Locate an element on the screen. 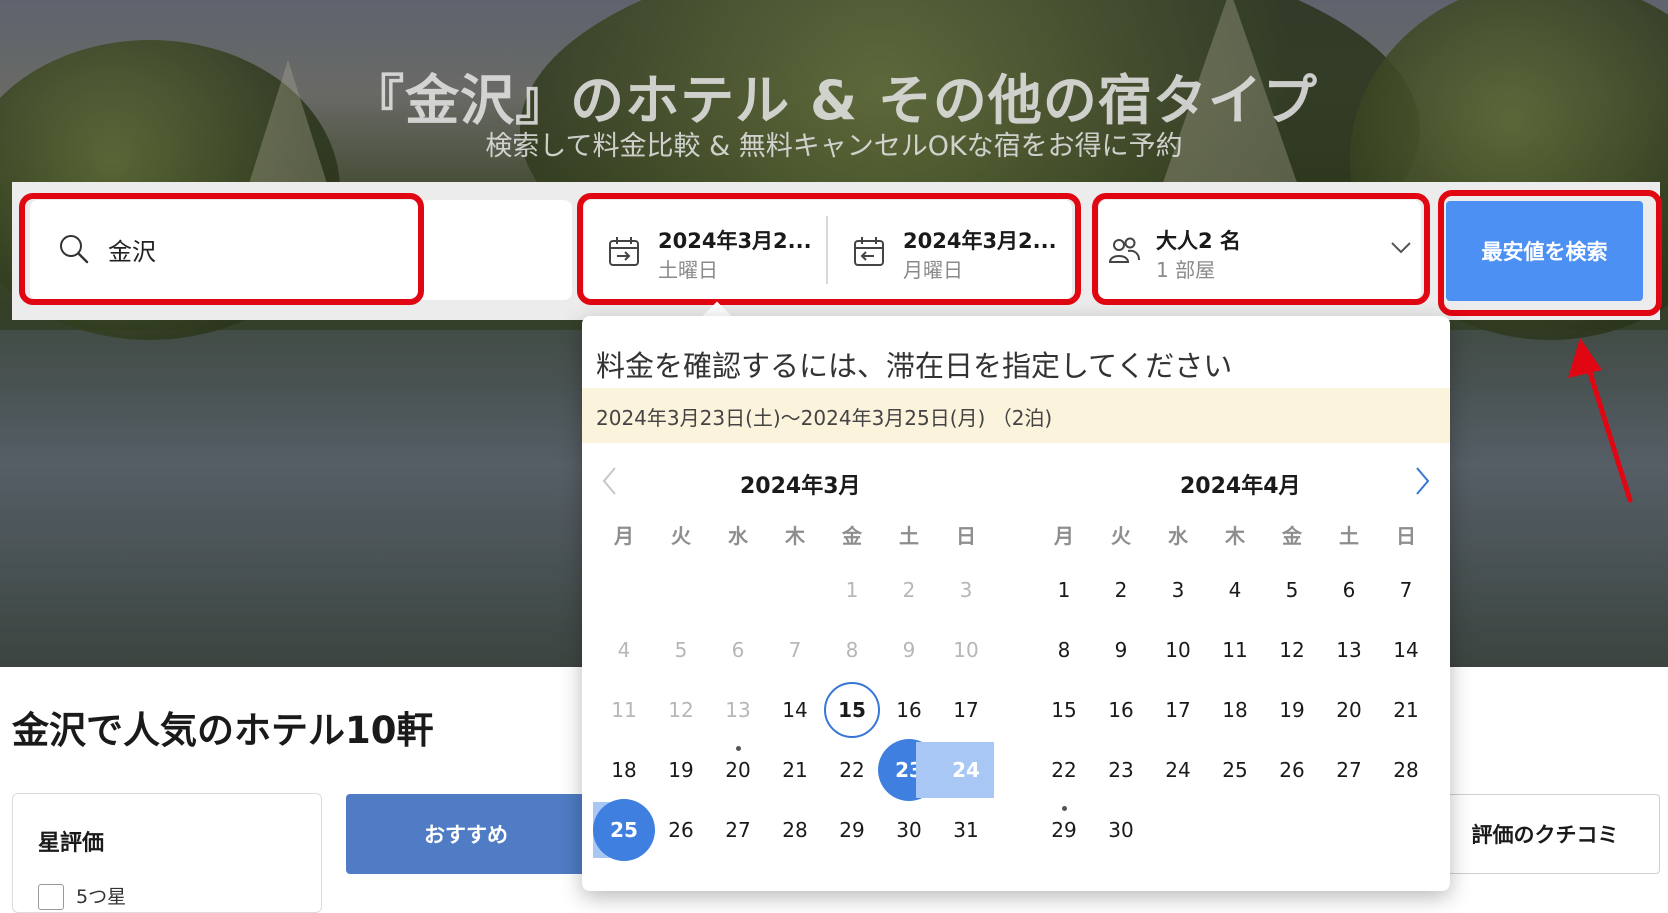  star-rating-filter-title: 星評価 is located at coordinates (71, 843).